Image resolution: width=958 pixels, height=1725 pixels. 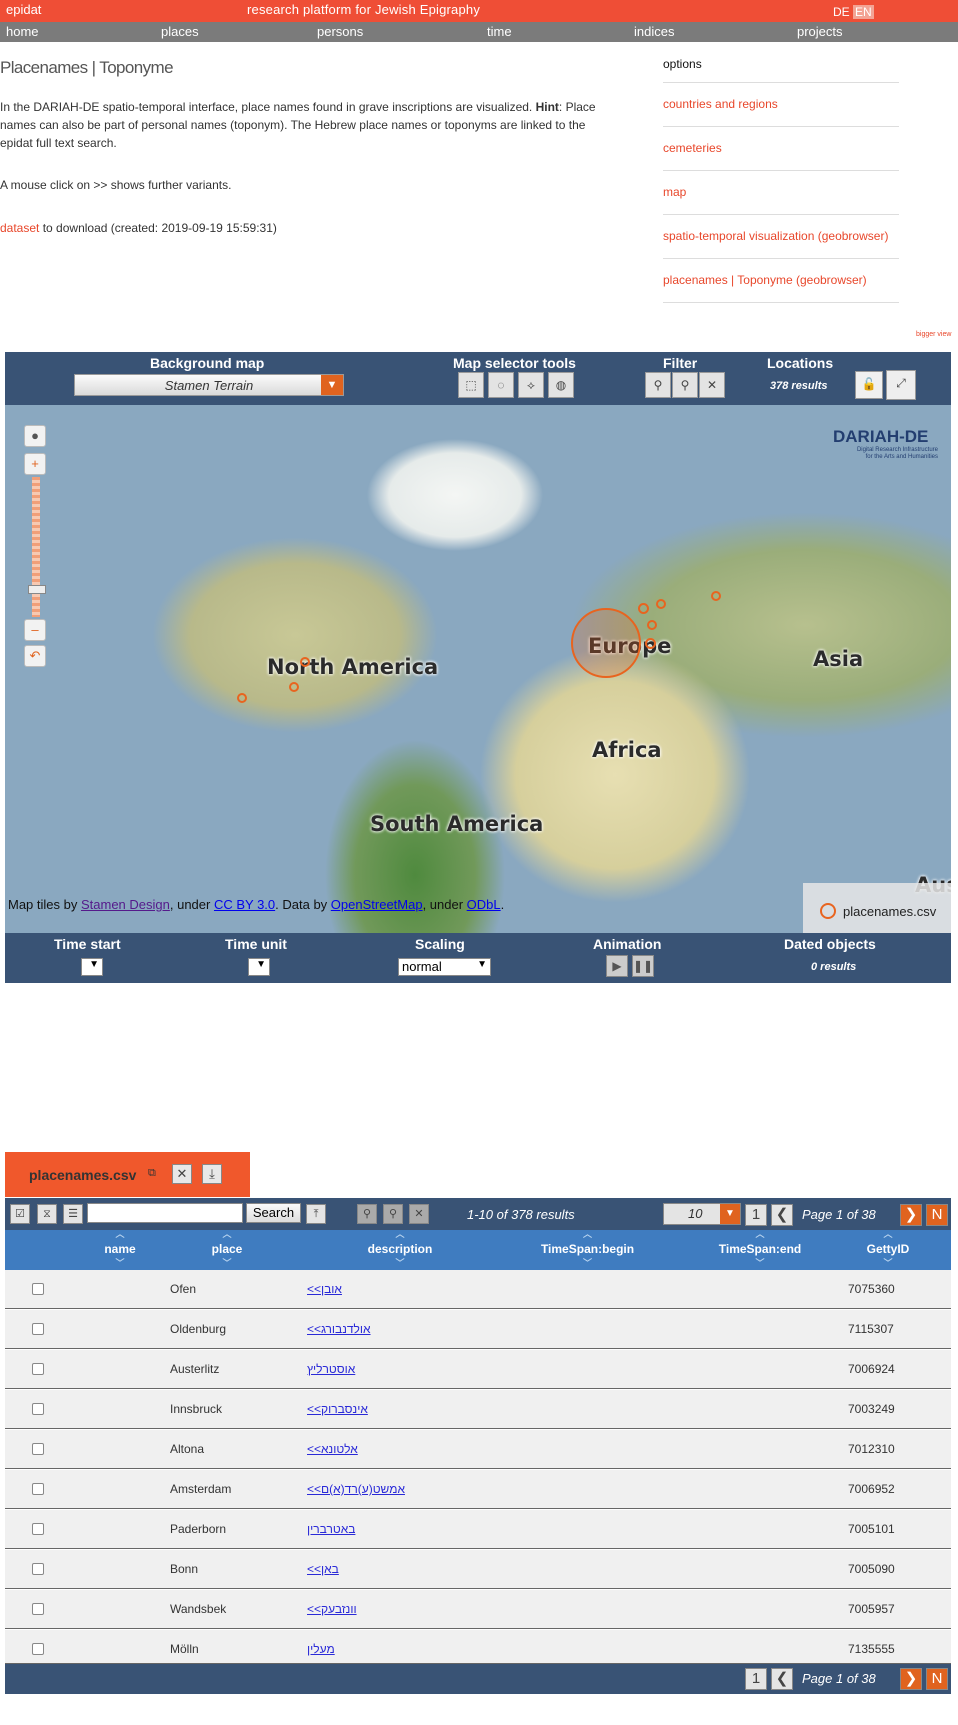 What do you see at coordinates (888, 1250) in the screenshot?
I see `col-gettyid: ︿ GettyID ﹀` at bounding box center [888, 1250].